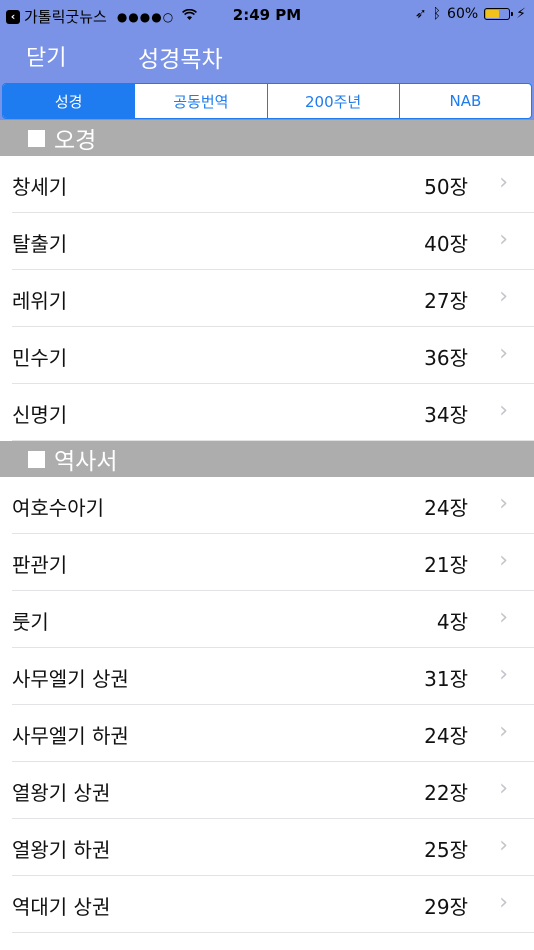 Image resolution: width=534 pixels, height=950 pixels. I want to click on section-header: 오경, so click(267, 138).